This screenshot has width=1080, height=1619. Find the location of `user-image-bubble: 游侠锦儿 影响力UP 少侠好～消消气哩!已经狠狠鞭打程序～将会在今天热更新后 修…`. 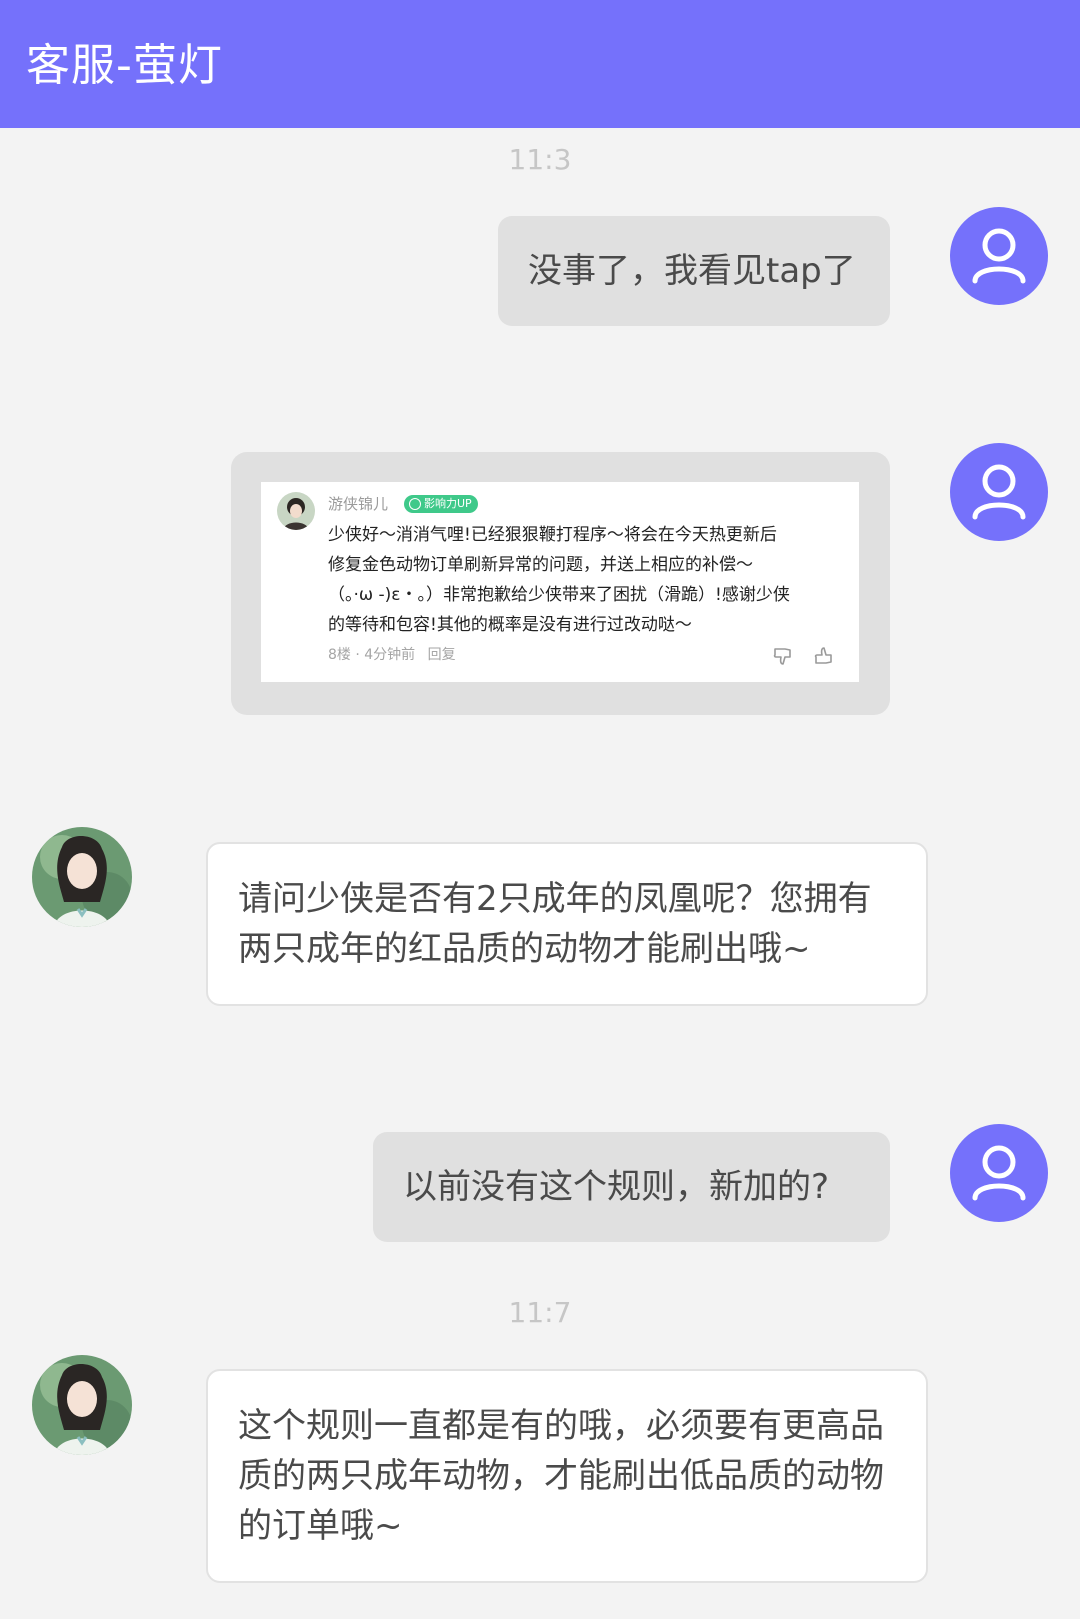

user-image-bubble: 游侠锦儿 影响力UP 少侠好～消消气哩!已经狠狠鞭打程序～将会在今天热更新后 修… is located at coordinates (560, 583).